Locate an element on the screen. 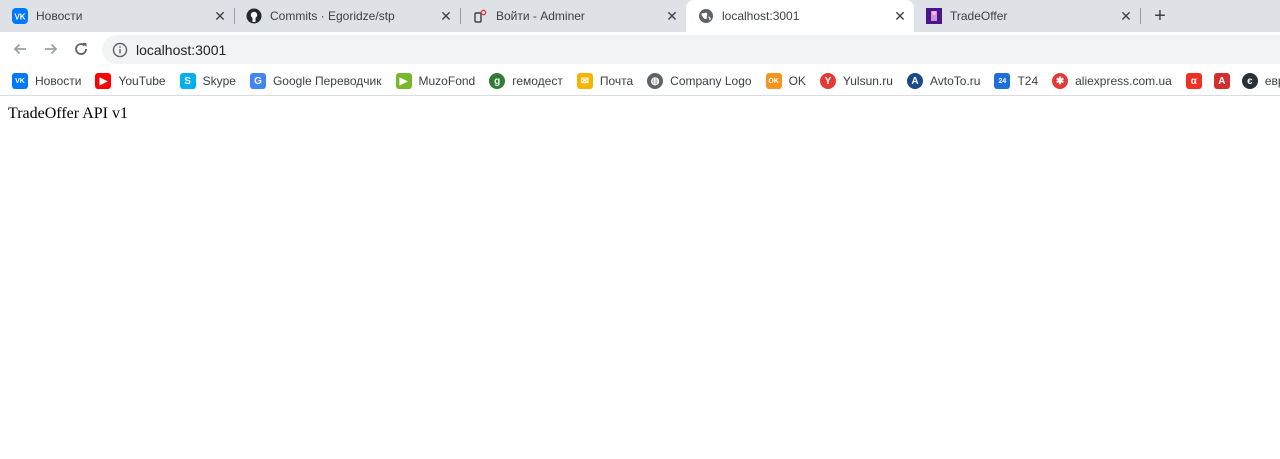 This screenshot has width=1280, height=459. arrow-right-icon is located at coordinates (51, 49).